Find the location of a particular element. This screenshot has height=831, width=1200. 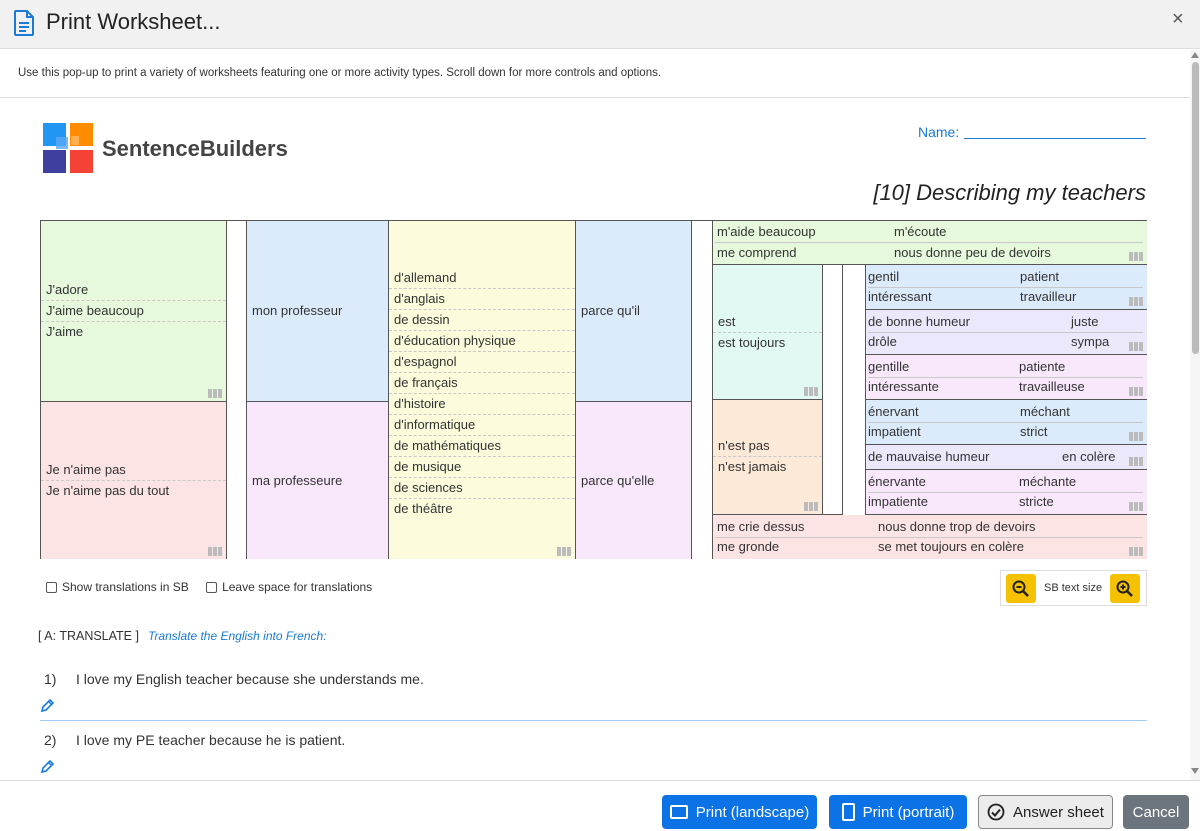

print-portrait-button: Print (portrait) is located at coordinates (898, 812).